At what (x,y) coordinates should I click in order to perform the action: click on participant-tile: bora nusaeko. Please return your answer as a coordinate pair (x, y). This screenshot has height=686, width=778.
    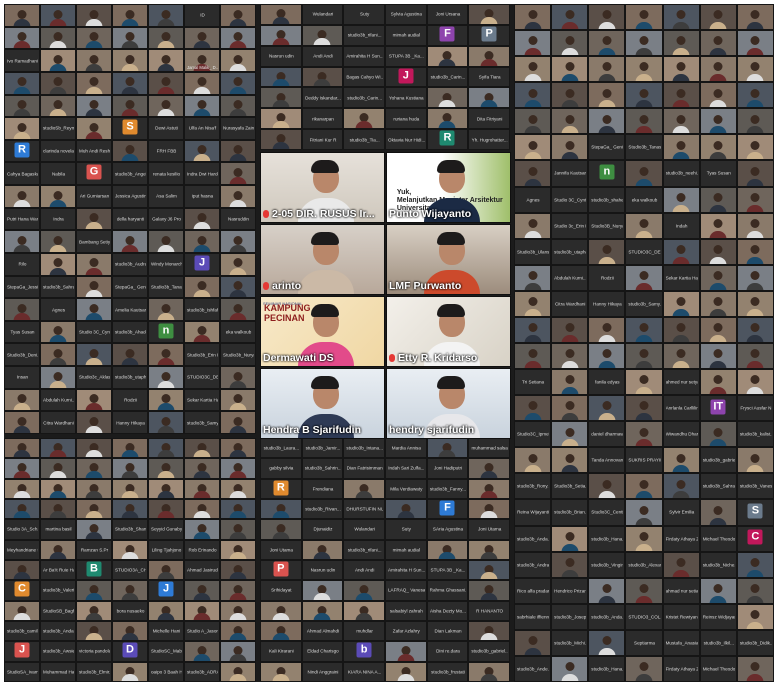
    Looking at the image, I should click on (130, 610).